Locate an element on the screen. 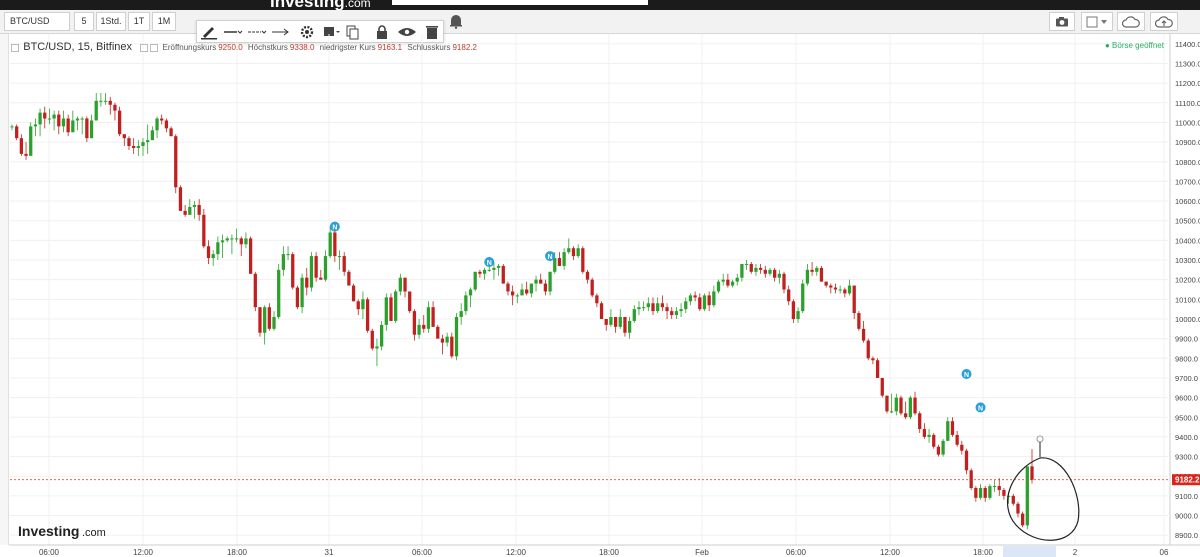 The image size is (1200, 557). news-marker: N is located at coordinates (550, 256).